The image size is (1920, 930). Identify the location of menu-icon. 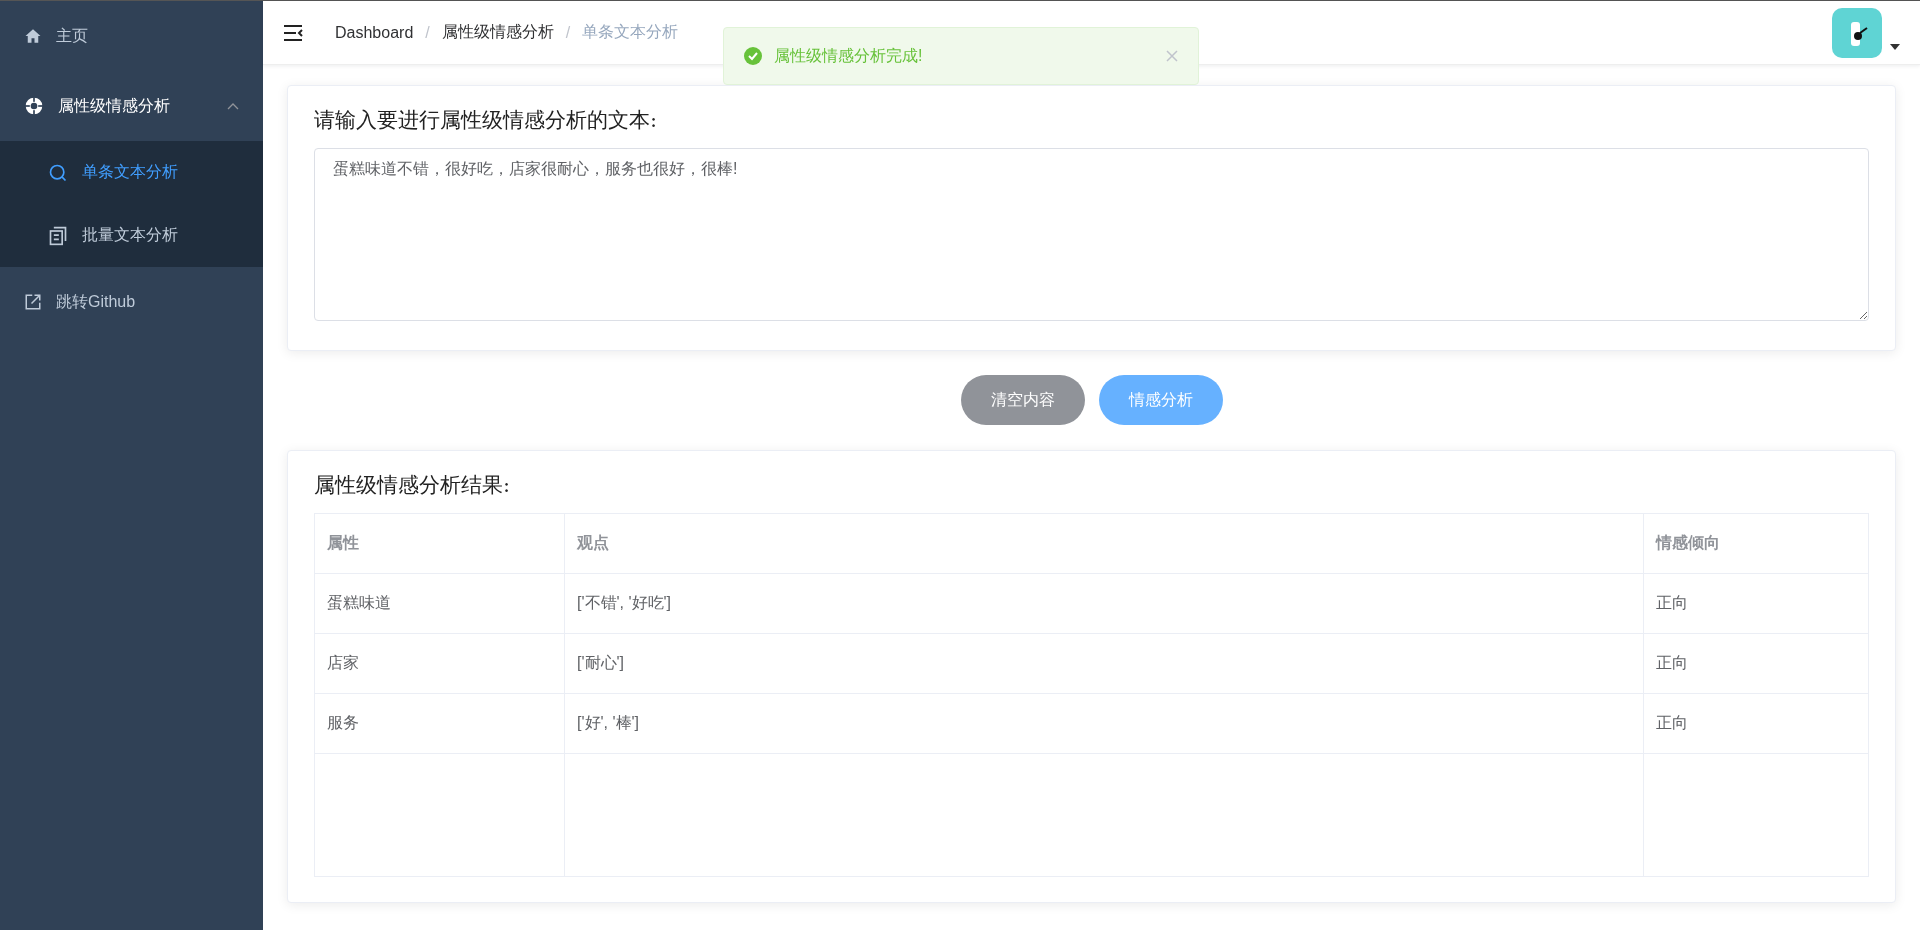
(293, 32).